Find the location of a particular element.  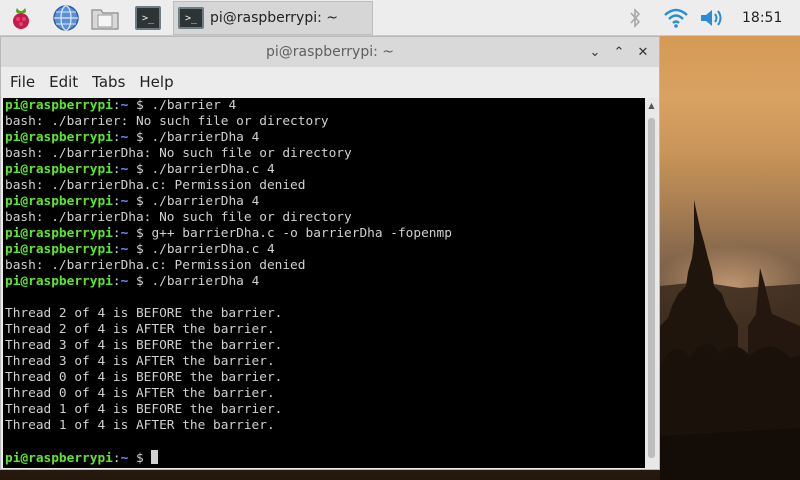

taskbar-terminal-button: >_ pi@raspberrypi: ~ is located at coordinates (273, 18).